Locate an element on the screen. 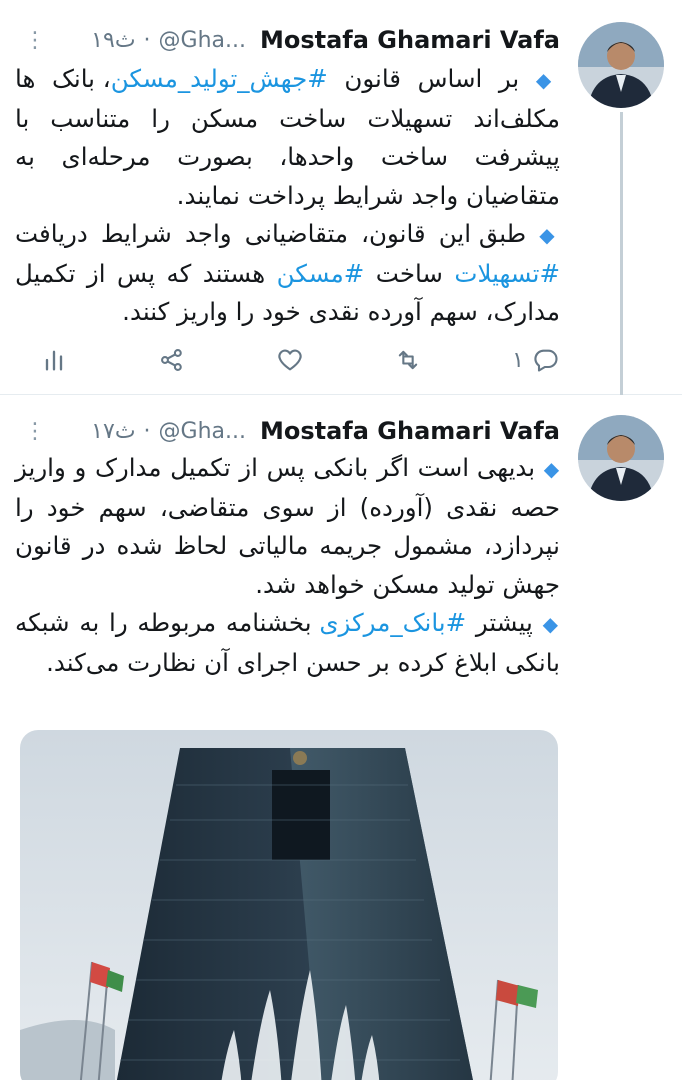  analytics-button is located at coordinates (54, 360).